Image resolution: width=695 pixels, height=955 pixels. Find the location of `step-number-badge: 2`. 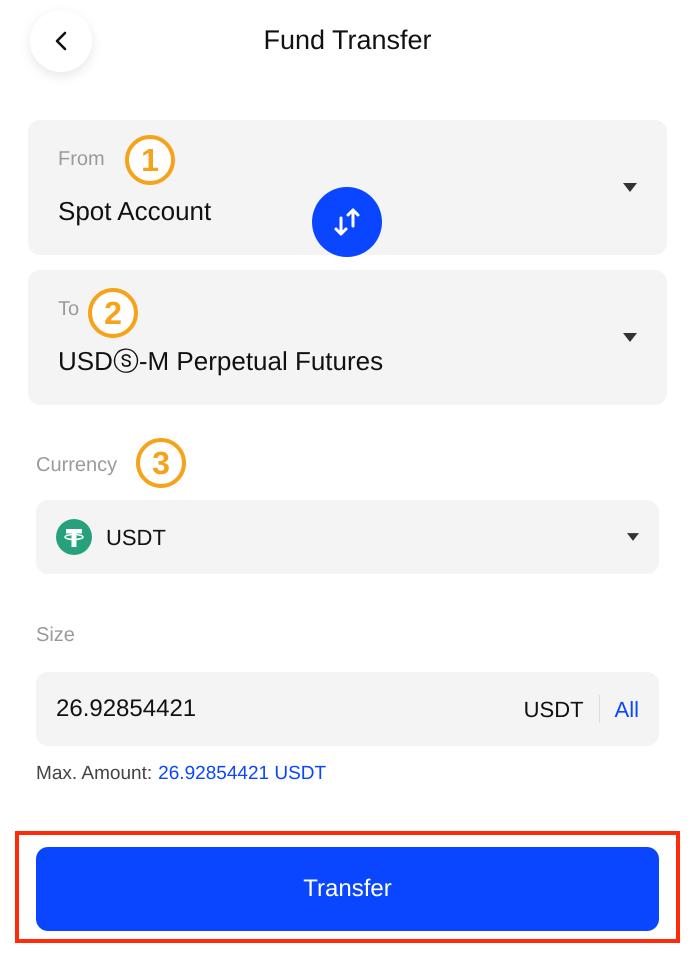

step-number-badge: 2 is located at coordinates (113, 313).